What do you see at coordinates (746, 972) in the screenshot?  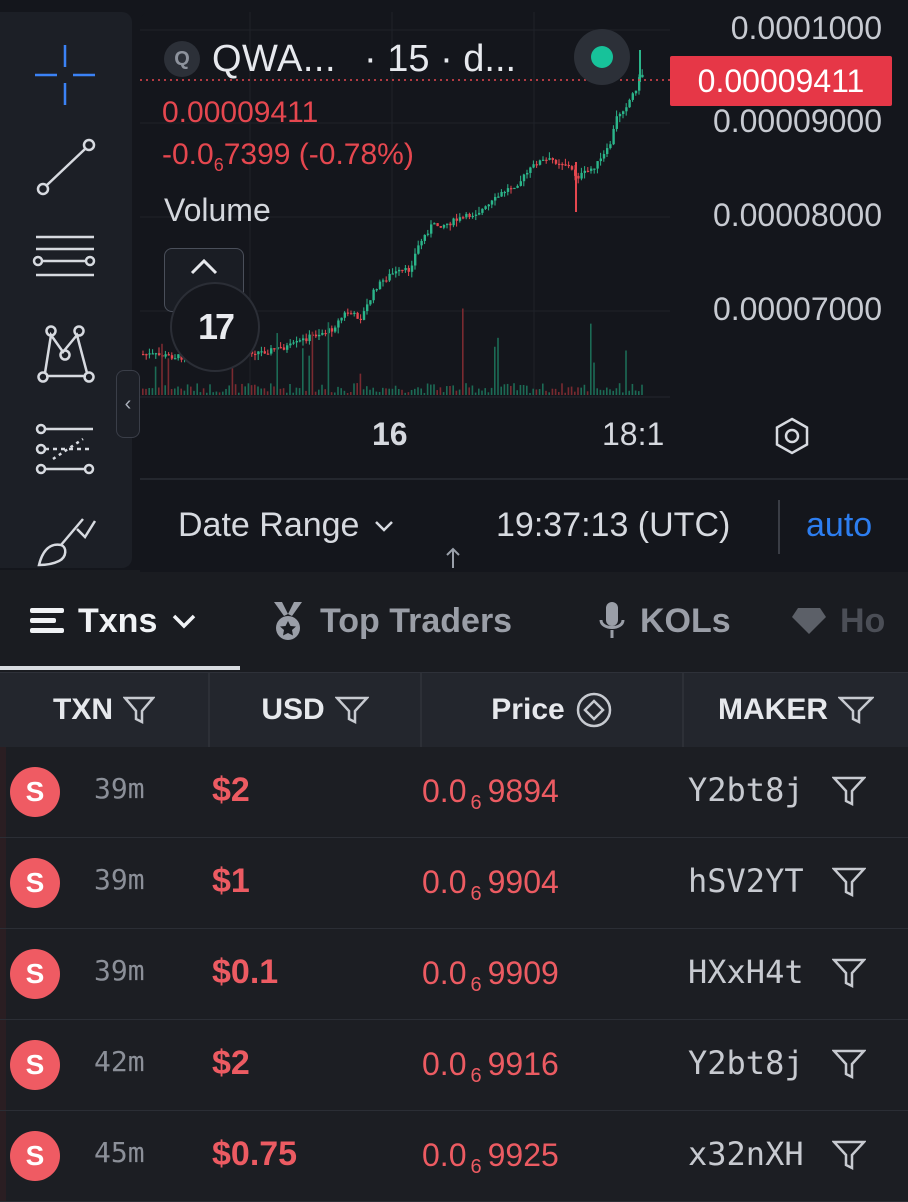 I see `maker-address: HXxH4t` at bounding box center [746, 972].